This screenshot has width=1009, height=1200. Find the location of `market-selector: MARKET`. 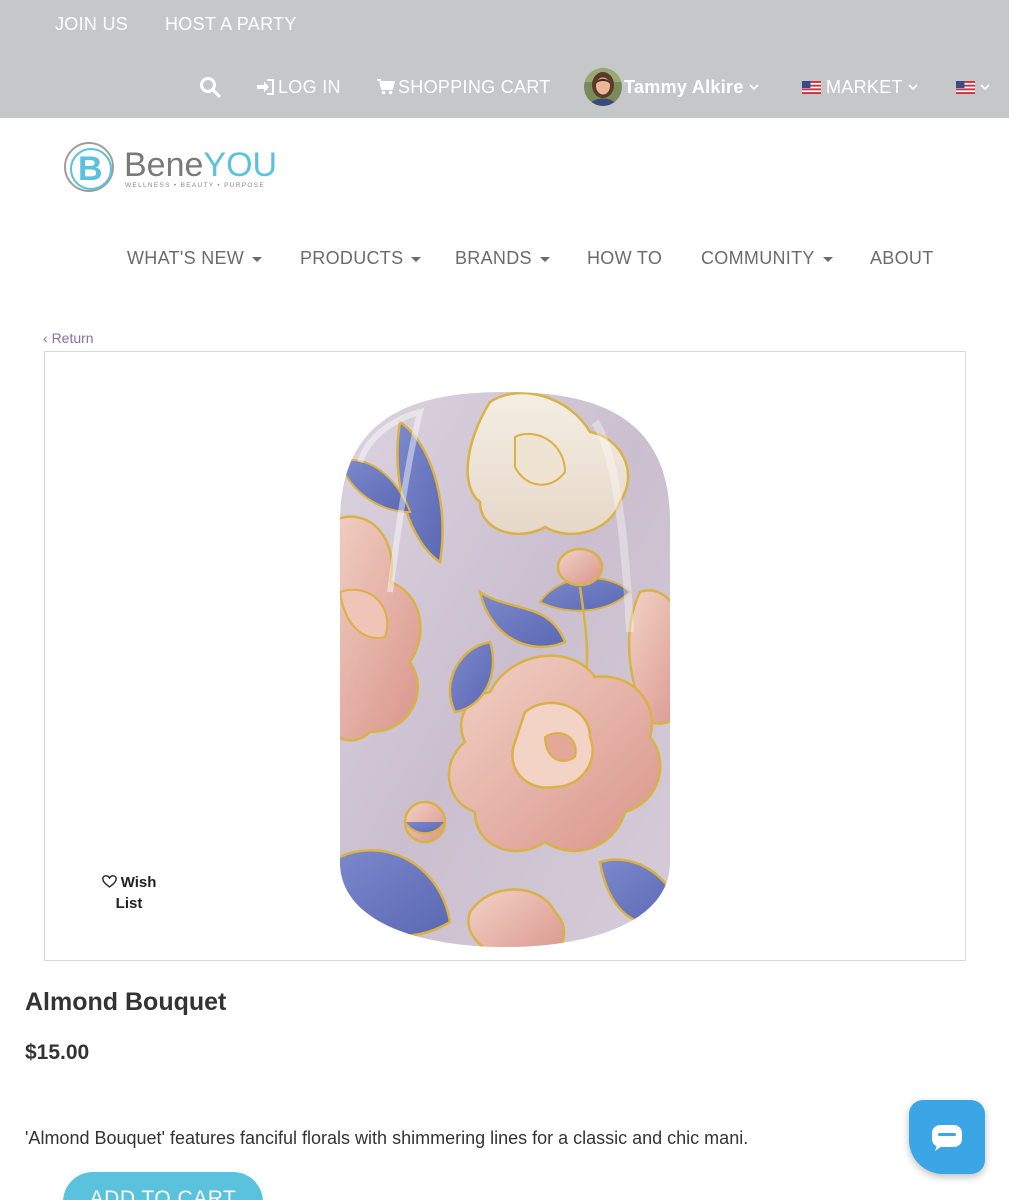

market-selector: MARKET is located at coordinates (860, 87).